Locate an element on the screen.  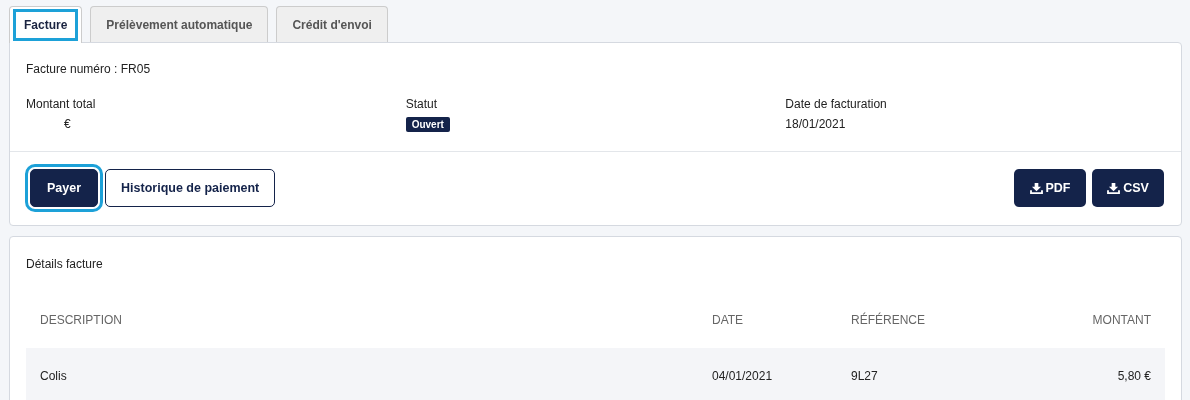
column-header: RÉFÉRENCE is located at coordinates (888, 320).